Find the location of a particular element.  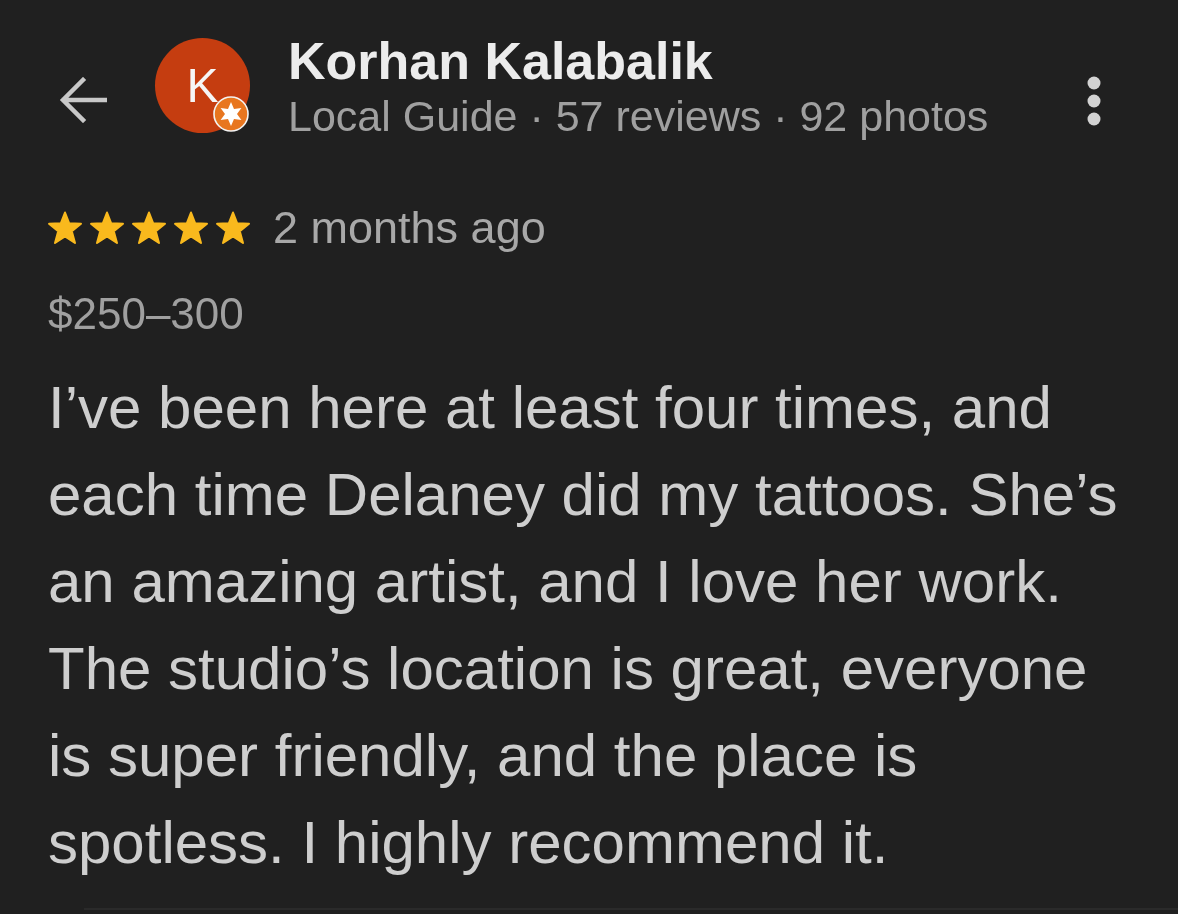

reviewer-name: Korhan Kalabalik is located at coordinates (500, 61).